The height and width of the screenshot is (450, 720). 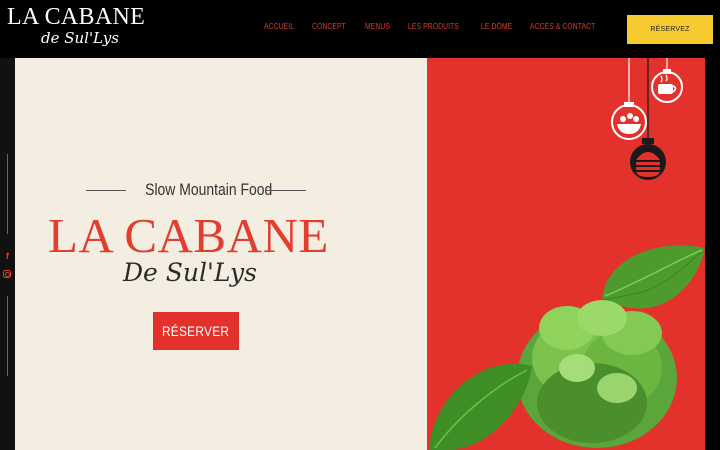 I want to click on reserve-hero-label: RÉSERVER, so click(x=196, y=331).